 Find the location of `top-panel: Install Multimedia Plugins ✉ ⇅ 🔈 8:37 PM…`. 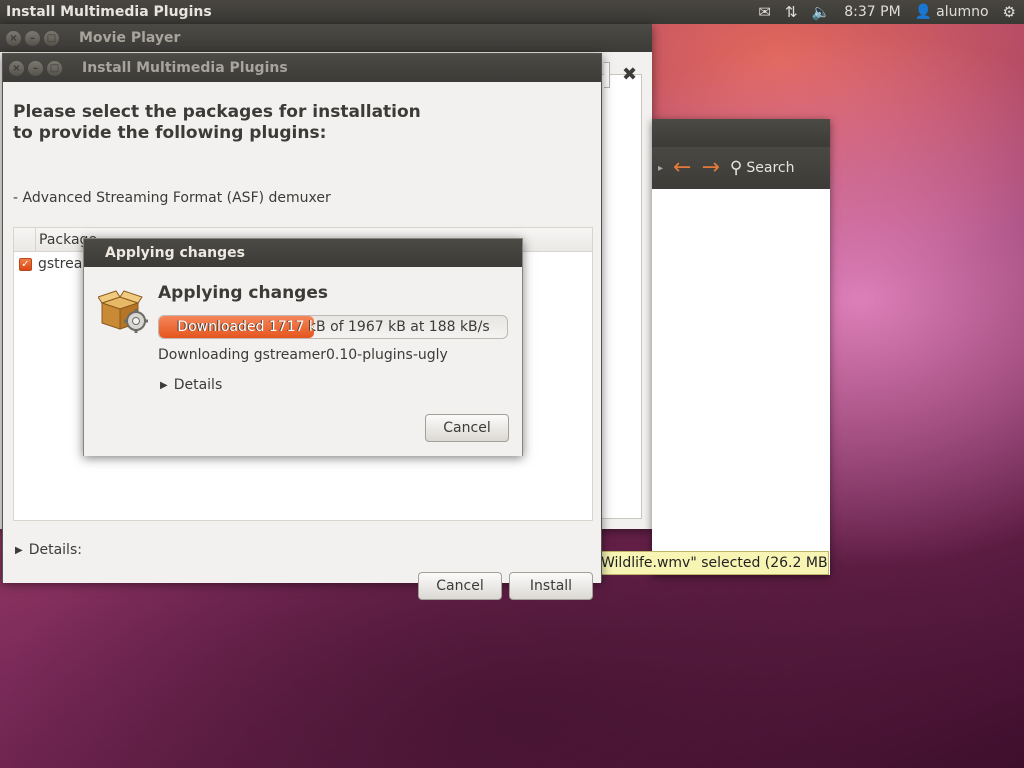

top-panel: Install Multimedia Plugins ✉ ⇅ 🔈 8:37 PM… is located at coordinates (512, 12).